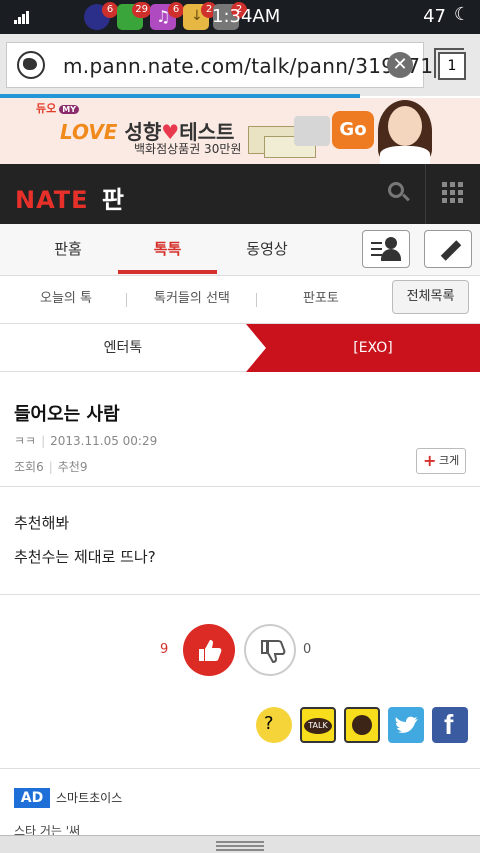 The image size is (480, 853). Describe the element at coordinates (274, 725) in the screenshot. I see `emoji-icon: ?` at that location.